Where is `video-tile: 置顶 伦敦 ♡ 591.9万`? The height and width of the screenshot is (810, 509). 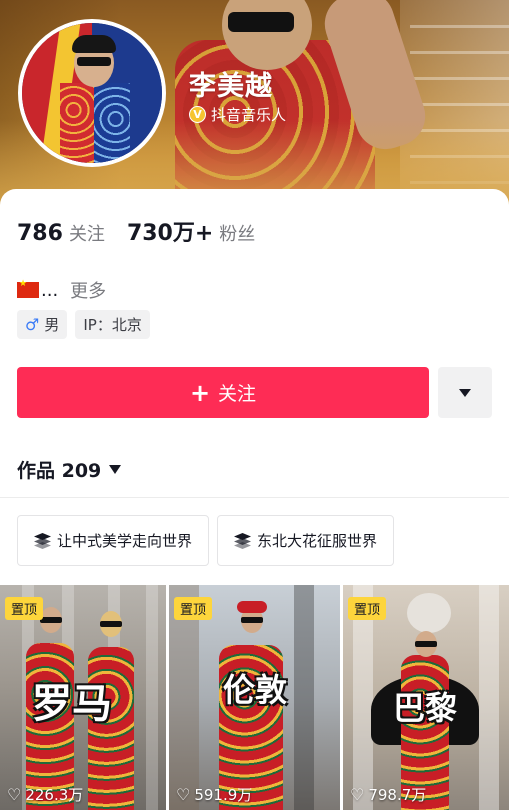
video-tile: 置顶 伦敦 ♡ 591.9万 is located at coordinates (254, 697).